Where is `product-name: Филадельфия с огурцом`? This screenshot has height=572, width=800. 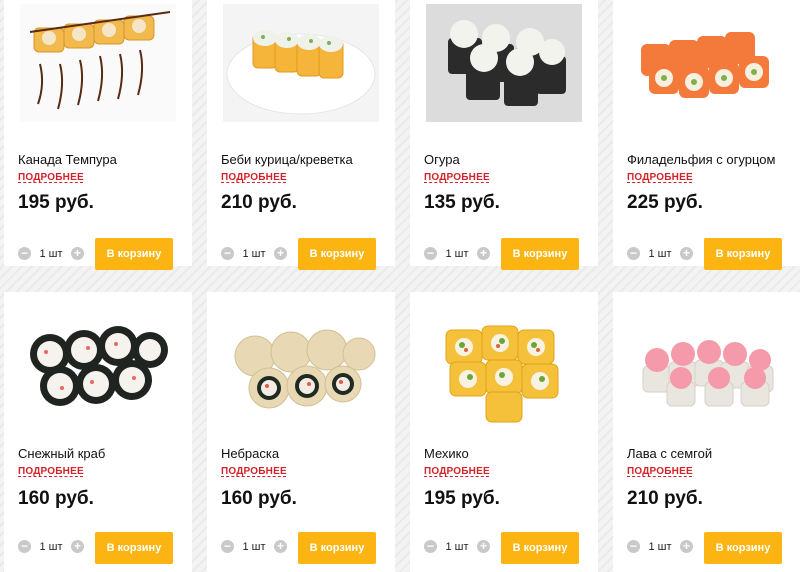
product-name: Филадельфия с огурцом is located at coordinates (701, 159).